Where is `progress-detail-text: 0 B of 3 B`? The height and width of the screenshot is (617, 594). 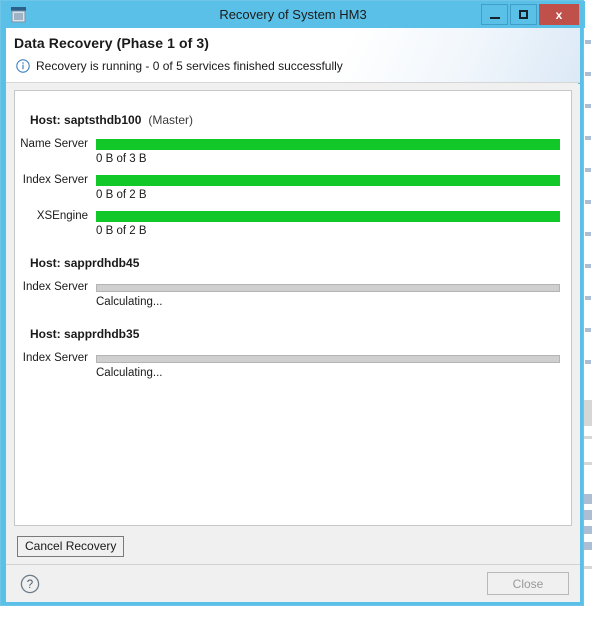 progress-detail-text: 0 B of 3 B is located at coordinates (121, 159).